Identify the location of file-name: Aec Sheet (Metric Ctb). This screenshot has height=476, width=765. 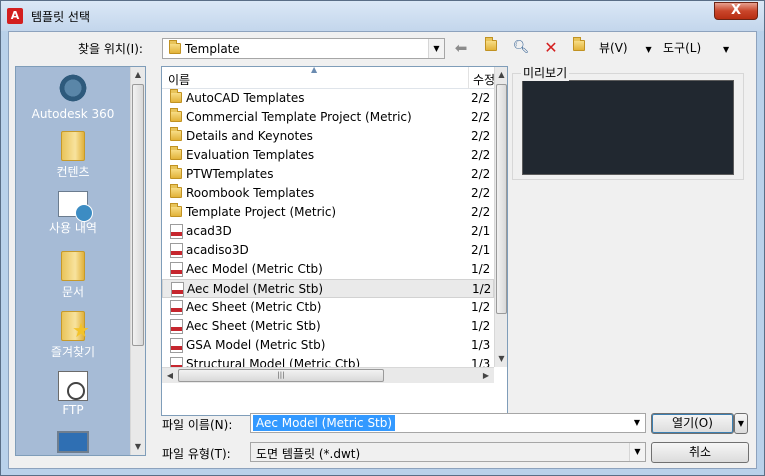
(254, 307).